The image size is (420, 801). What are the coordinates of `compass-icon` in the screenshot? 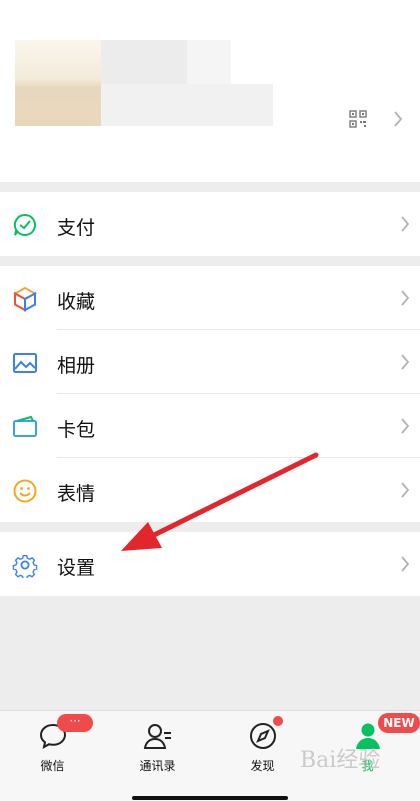 It's located at (262, 736).